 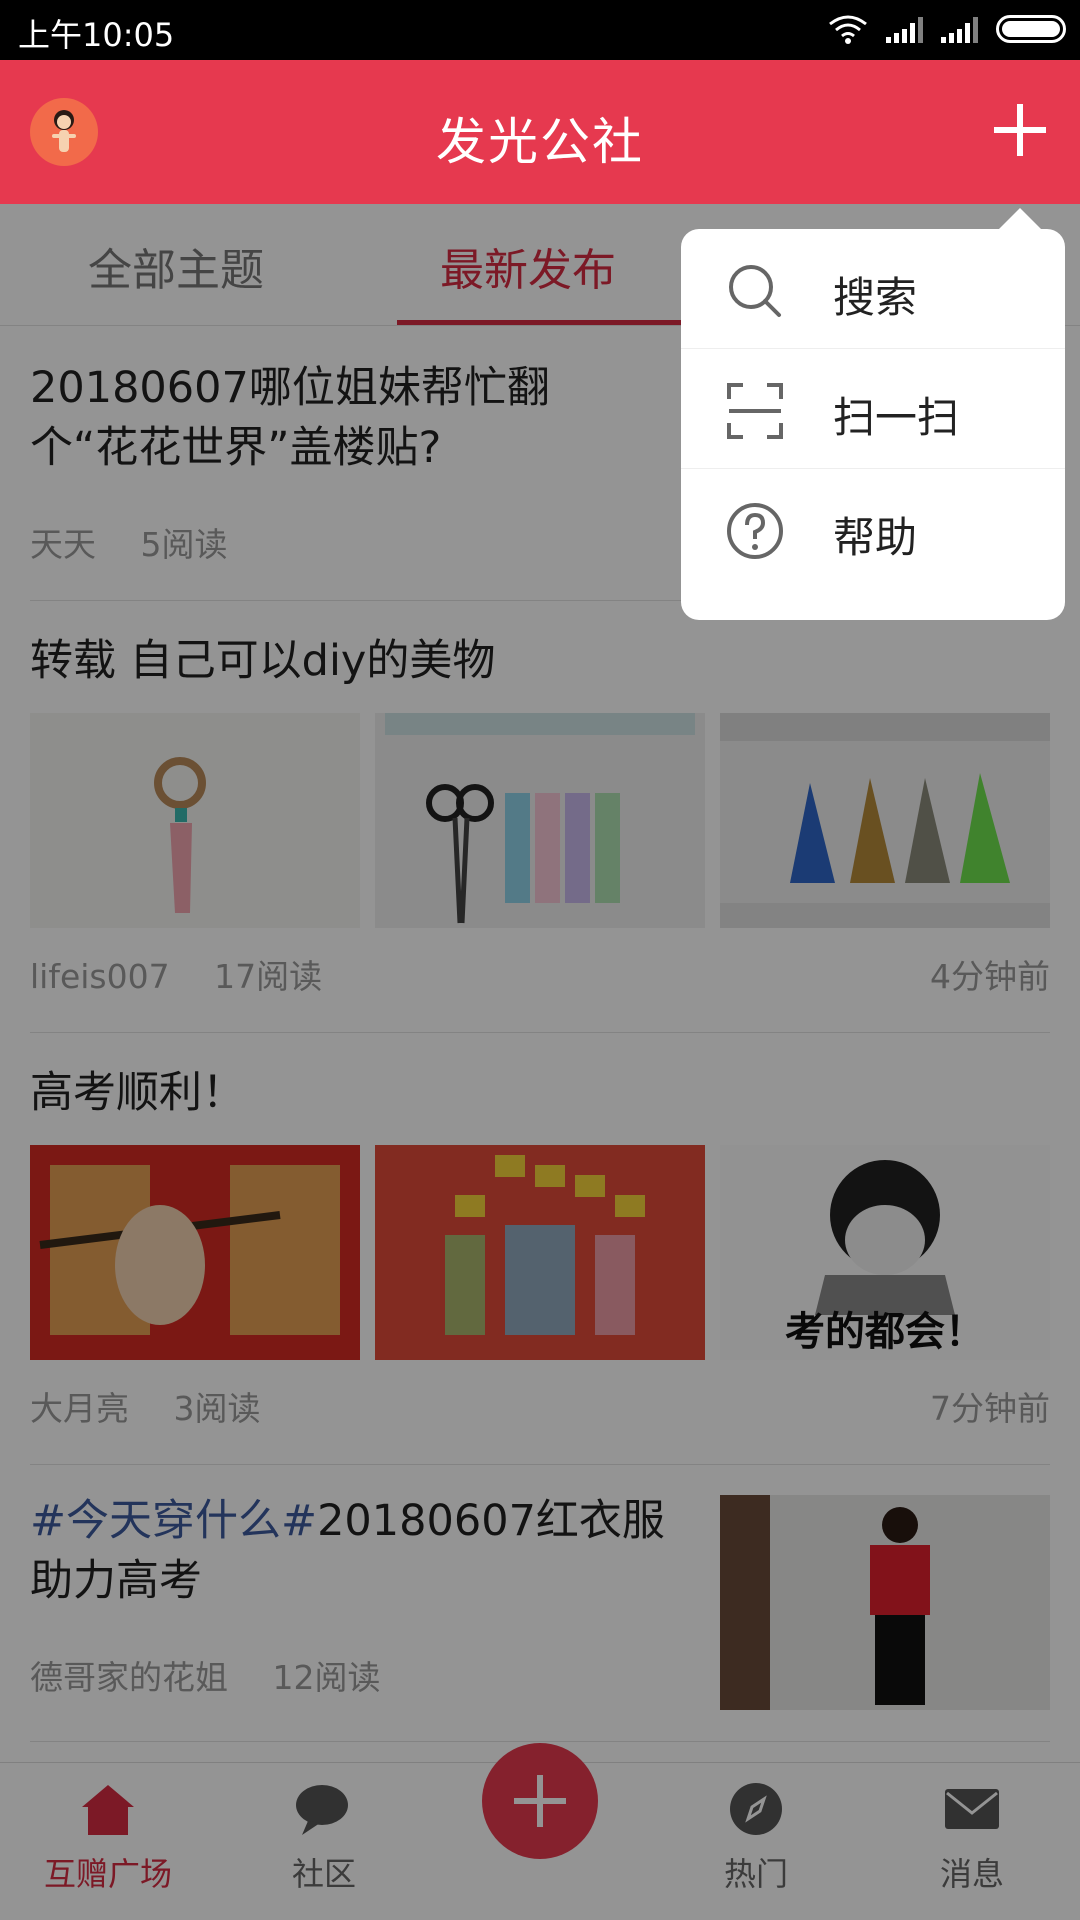 I want to click on menu-item-scan: 扫一扫, so click(x=873, y=409).